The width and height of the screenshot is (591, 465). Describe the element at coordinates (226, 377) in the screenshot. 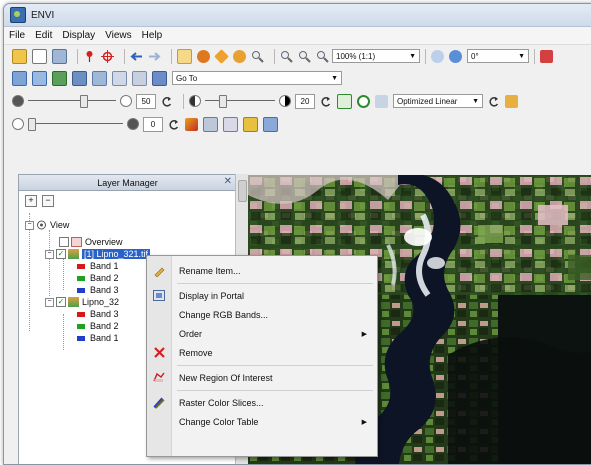

I see `menu-item-label: New Region Of Interest` at that location.